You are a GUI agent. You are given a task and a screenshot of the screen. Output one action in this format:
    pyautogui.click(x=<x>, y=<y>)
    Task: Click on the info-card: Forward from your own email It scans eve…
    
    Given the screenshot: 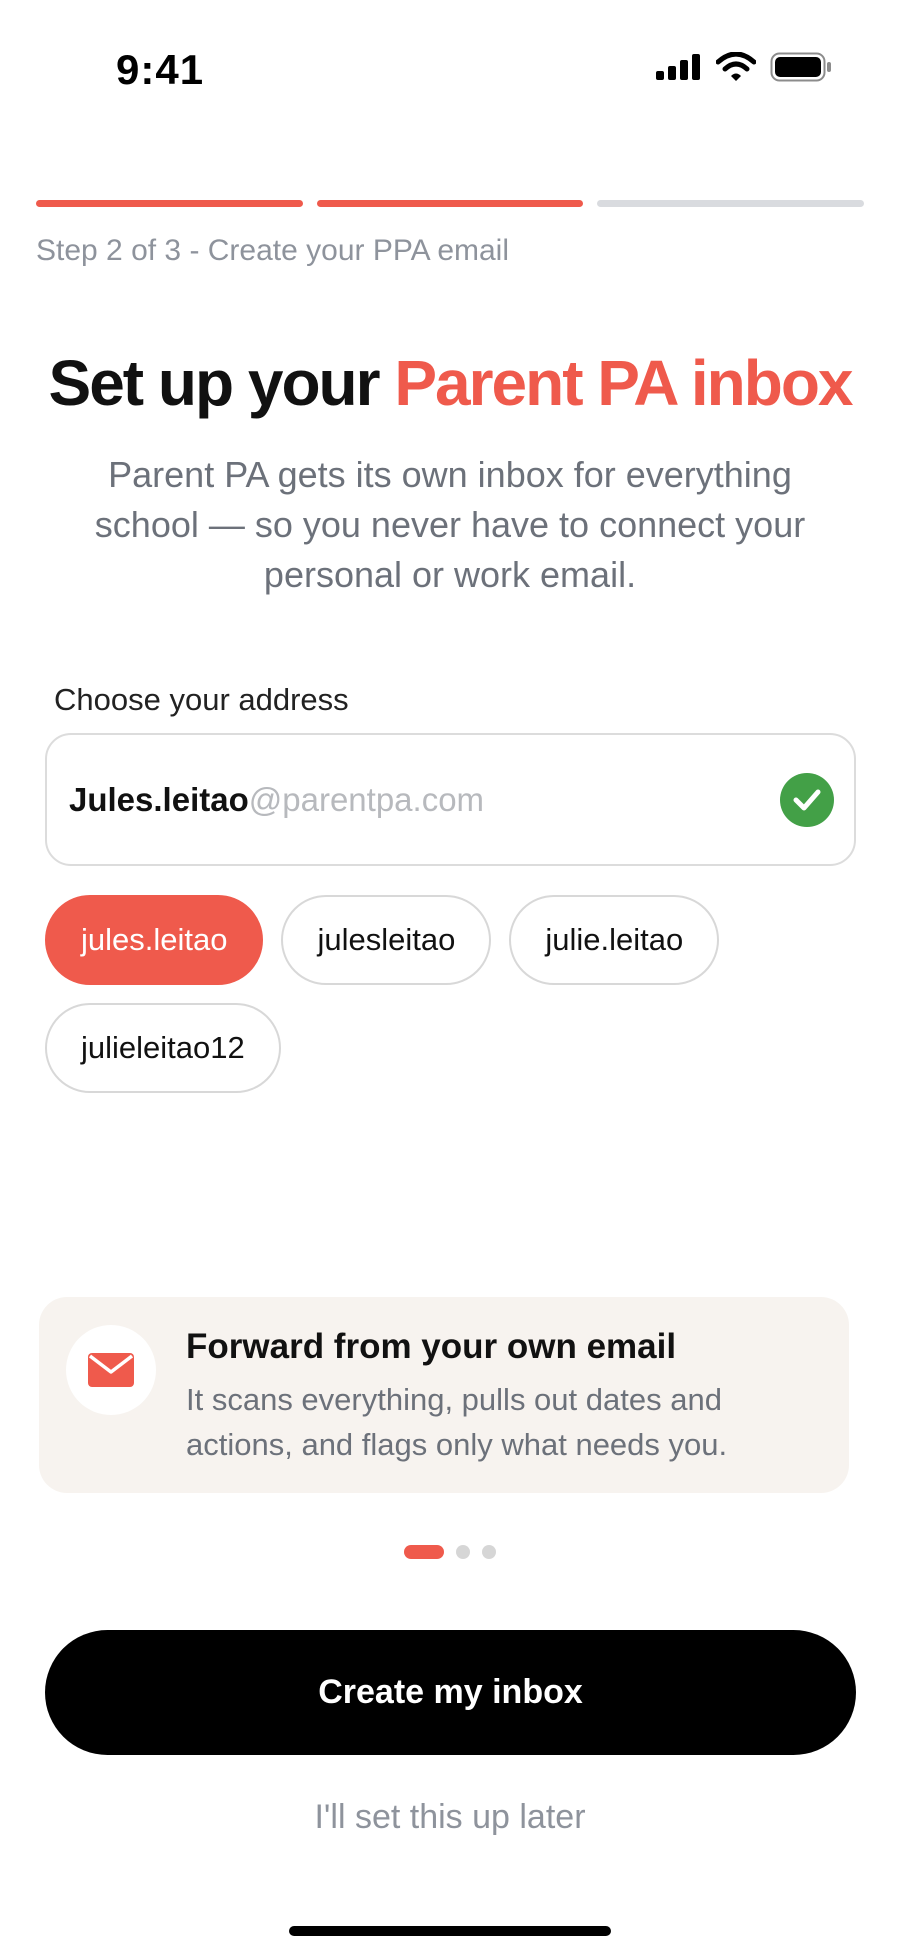 What is the action you would take?
    pyautogui.click(x=444, y=1395)
    